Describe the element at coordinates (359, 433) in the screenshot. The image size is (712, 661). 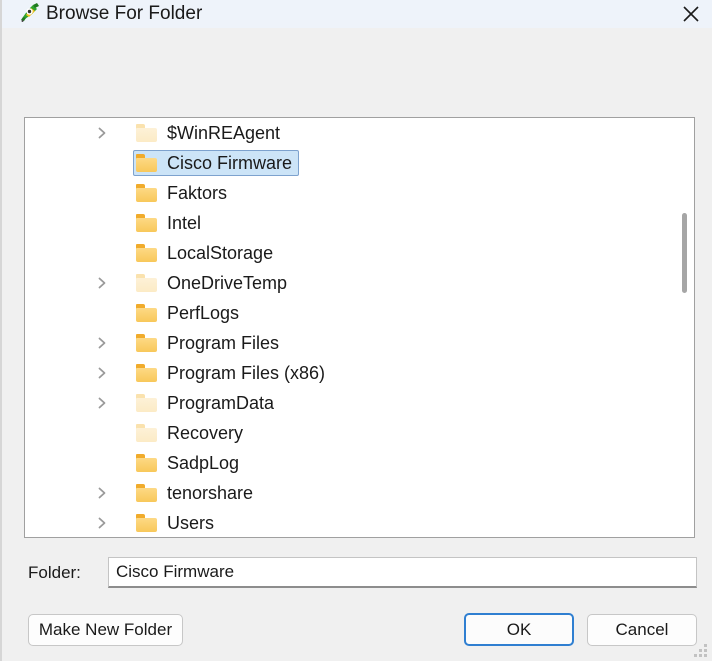
I see `tree-item: Recovery` at that location.